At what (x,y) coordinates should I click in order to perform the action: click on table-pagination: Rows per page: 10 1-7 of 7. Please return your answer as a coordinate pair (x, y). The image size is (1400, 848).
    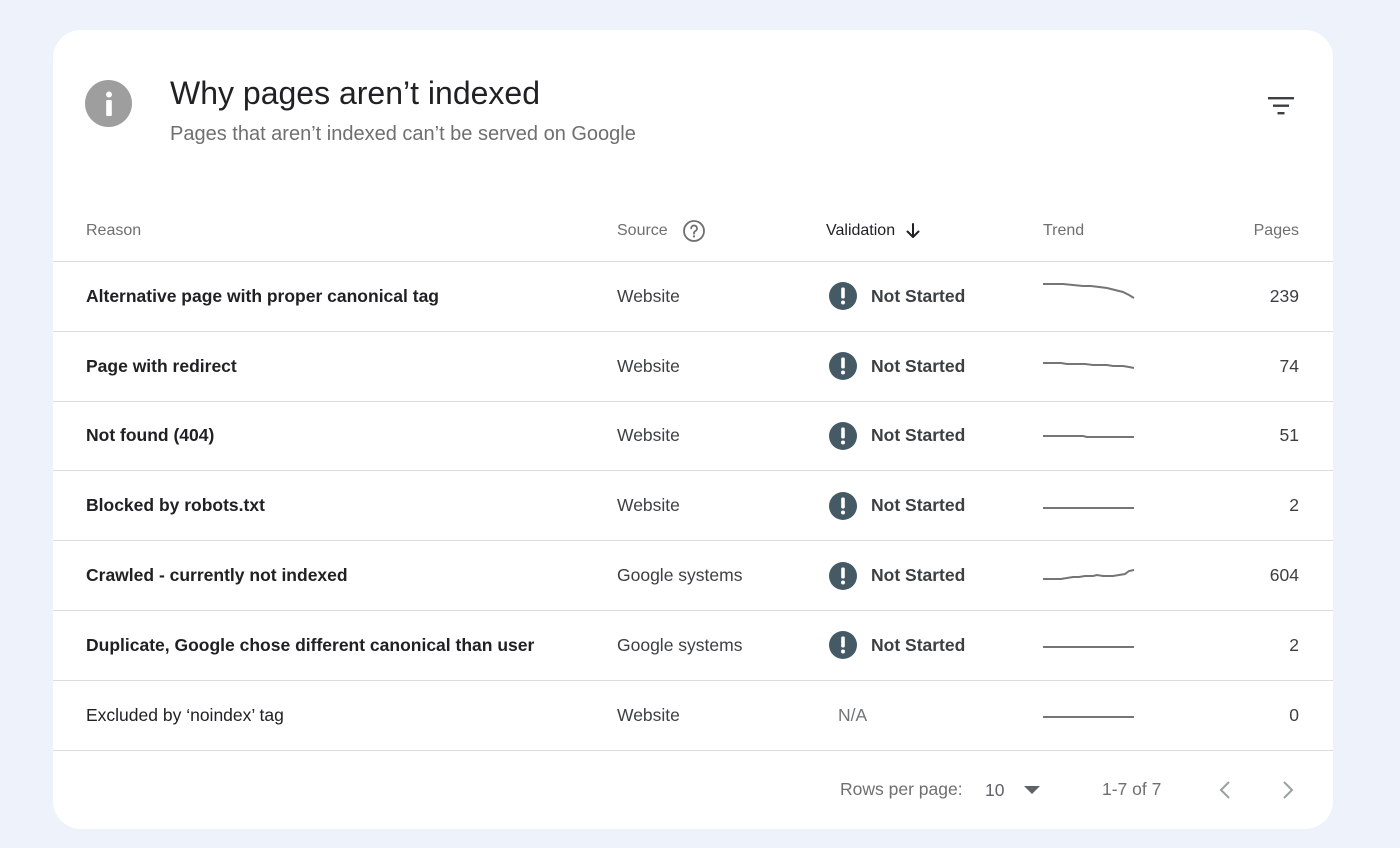
    Looking at the image, I should click on (693, 789).